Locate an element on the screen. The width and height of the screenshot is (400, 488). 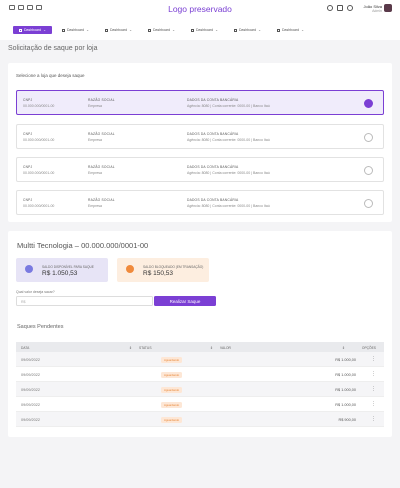
available-balance-label: SALDO DISPONÍVEL PARA SAQUE is located at coordinates (68, 267).